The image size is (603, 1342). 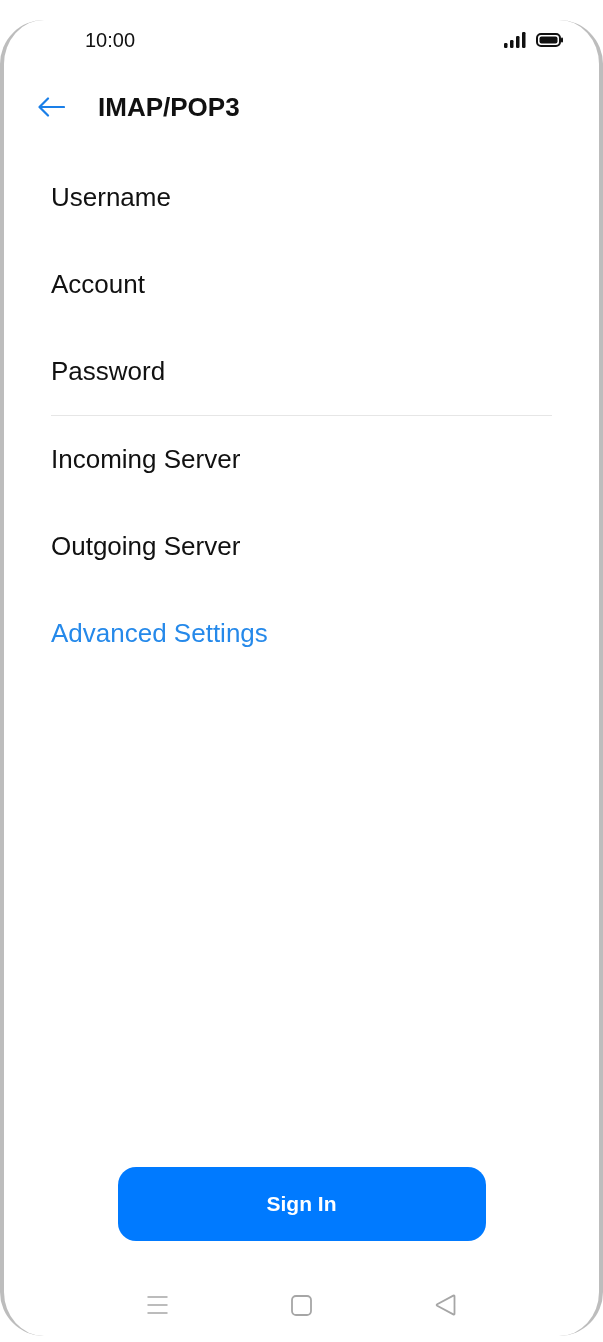 I want to click on input-field: Username, so click(x=301, y=197).